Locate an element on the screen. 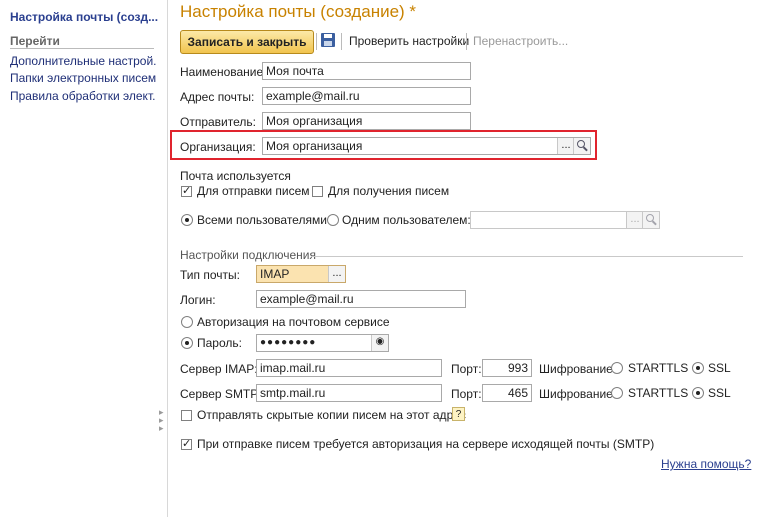 The image size is (783, 517). sender-label: Отправитель: is located at coordinates (218, 122).